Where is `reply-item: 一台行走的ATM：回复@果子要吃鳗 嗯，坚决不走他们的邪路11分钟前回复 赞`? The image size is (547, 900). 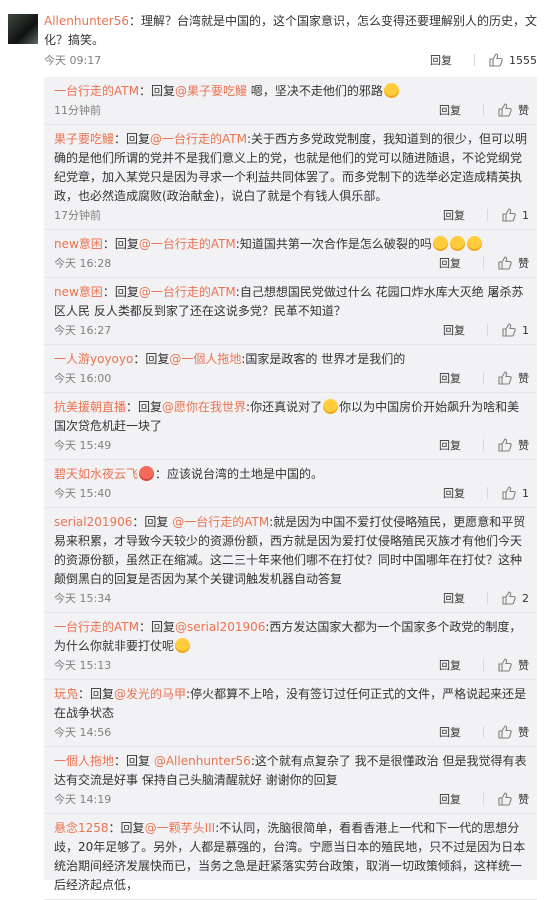 reply-item: 一台行走的ATM：回复@果子要吃鳗 嗯，坚决不走他们的邪路11分钟前回复 赞 is located at coordinates (290, 101).